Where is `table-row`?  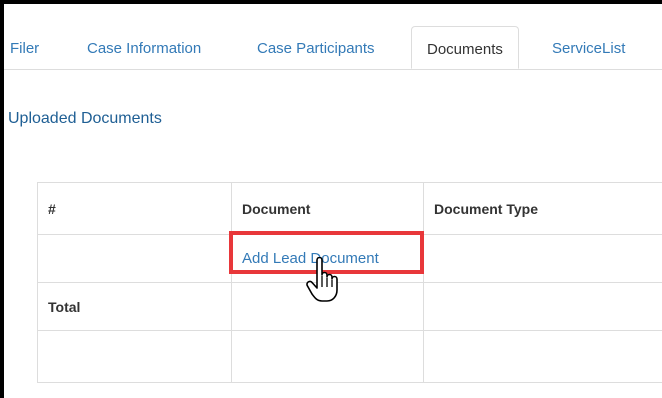 table-row is located at coordinates (349, 356).